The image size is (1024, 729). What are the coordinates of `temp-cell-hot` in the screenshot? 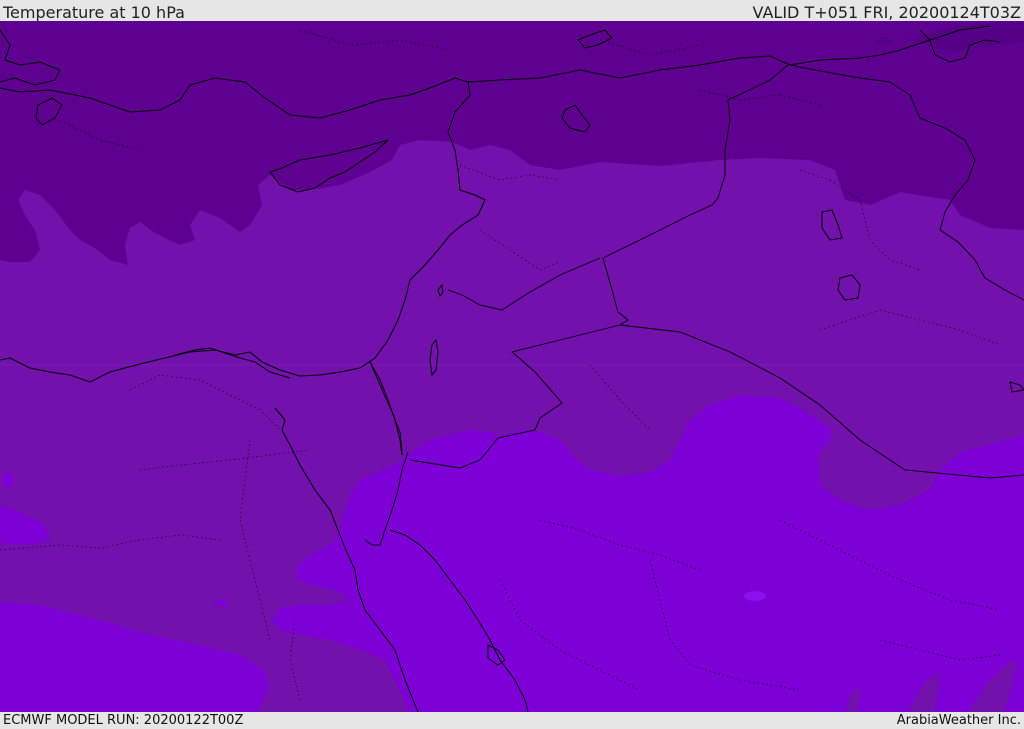 It's located at (755, 596).